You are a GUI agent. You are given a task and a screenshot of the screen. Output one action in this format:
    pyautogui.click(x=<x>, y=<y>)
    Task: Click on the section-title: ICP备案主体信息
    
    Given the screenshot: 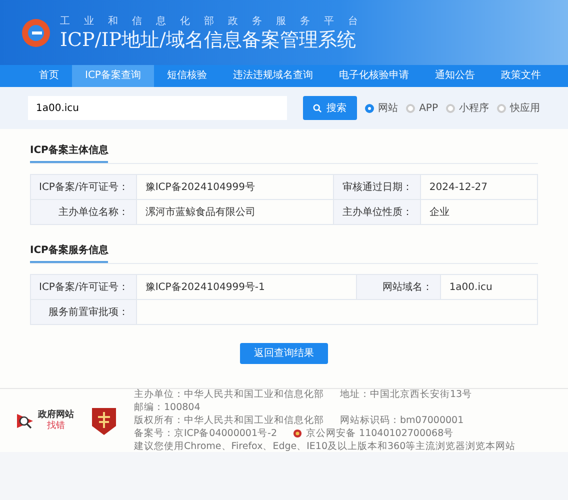 What is the action you would take?
    pyautogui.click(x=69, y=153)
    